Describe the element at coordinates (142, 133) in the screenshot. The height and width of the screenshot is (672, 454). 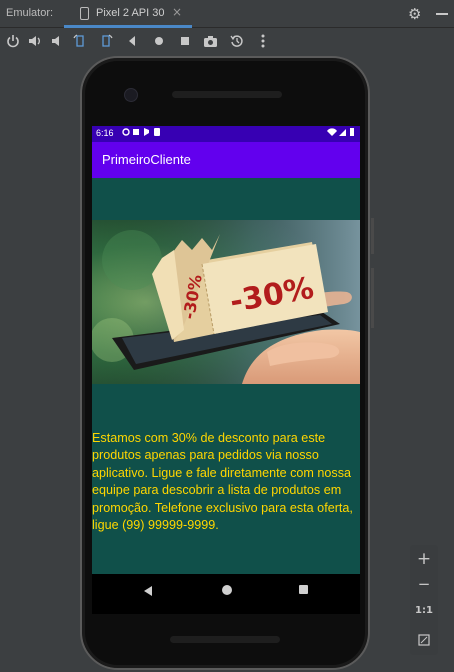
I see `notification-icons` at that location.